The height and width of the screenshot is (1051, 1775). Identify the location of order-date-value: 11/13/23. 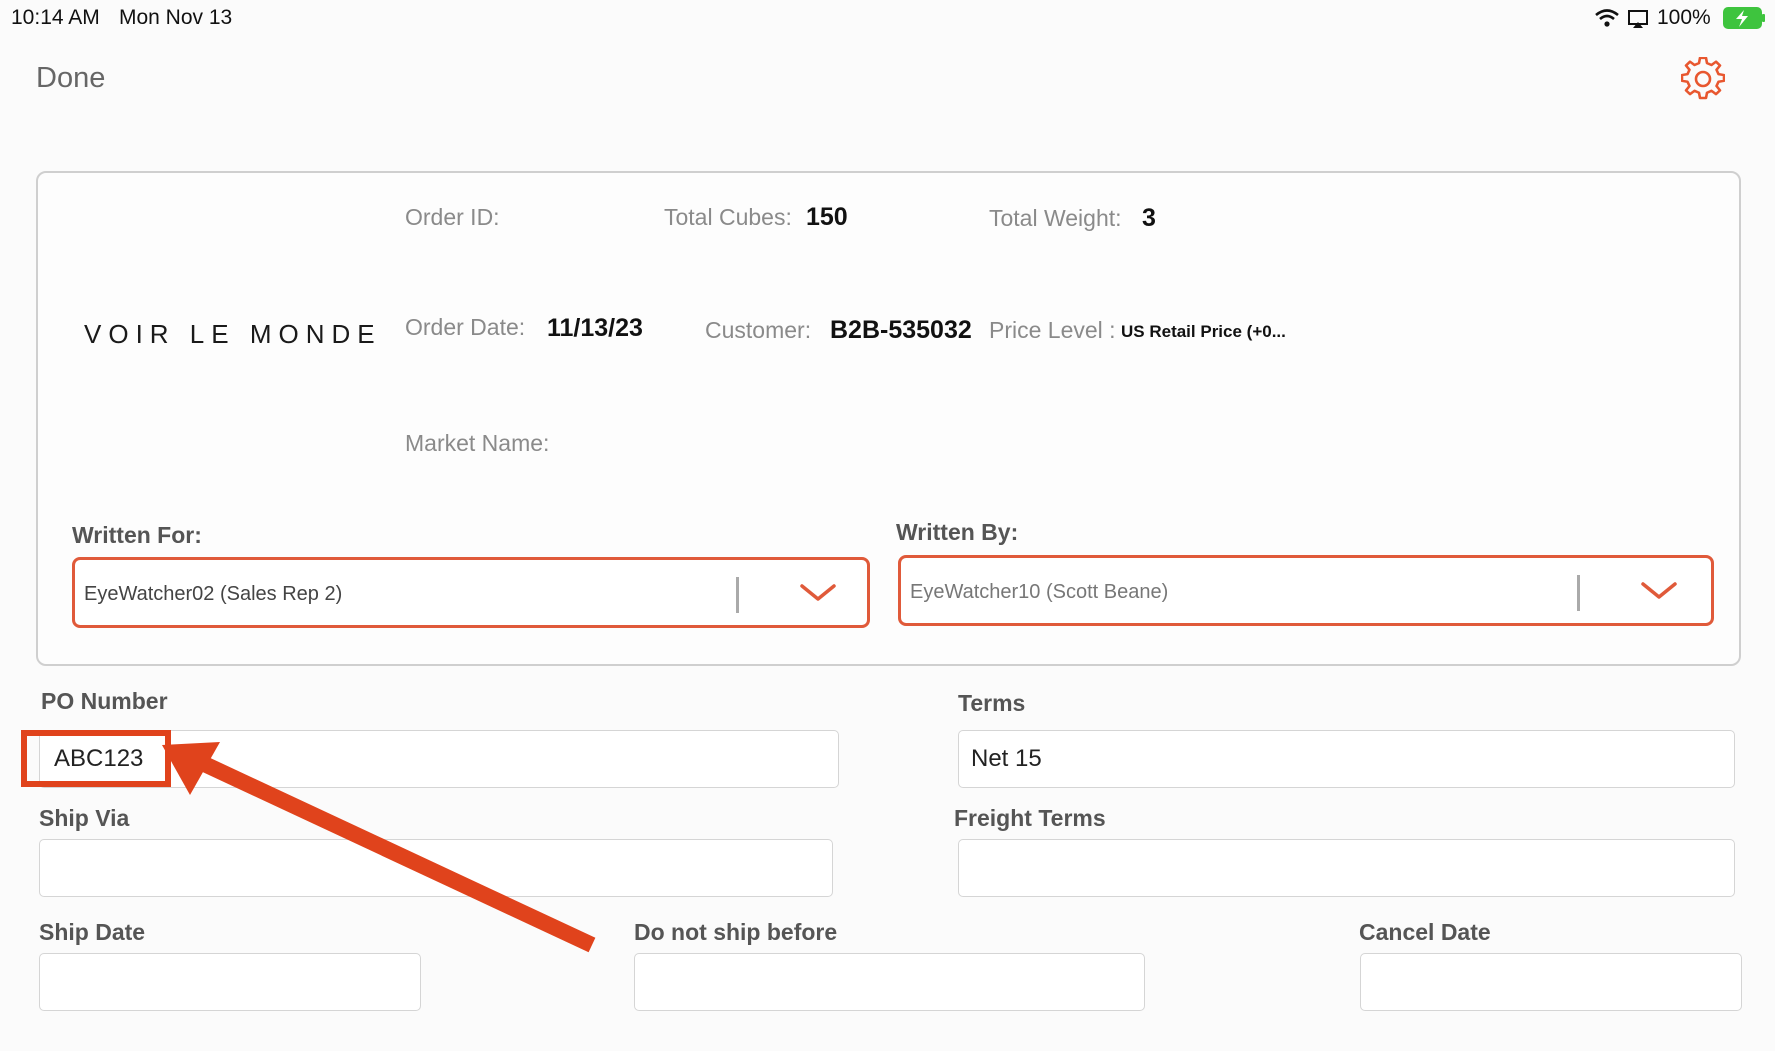
(595, 328).